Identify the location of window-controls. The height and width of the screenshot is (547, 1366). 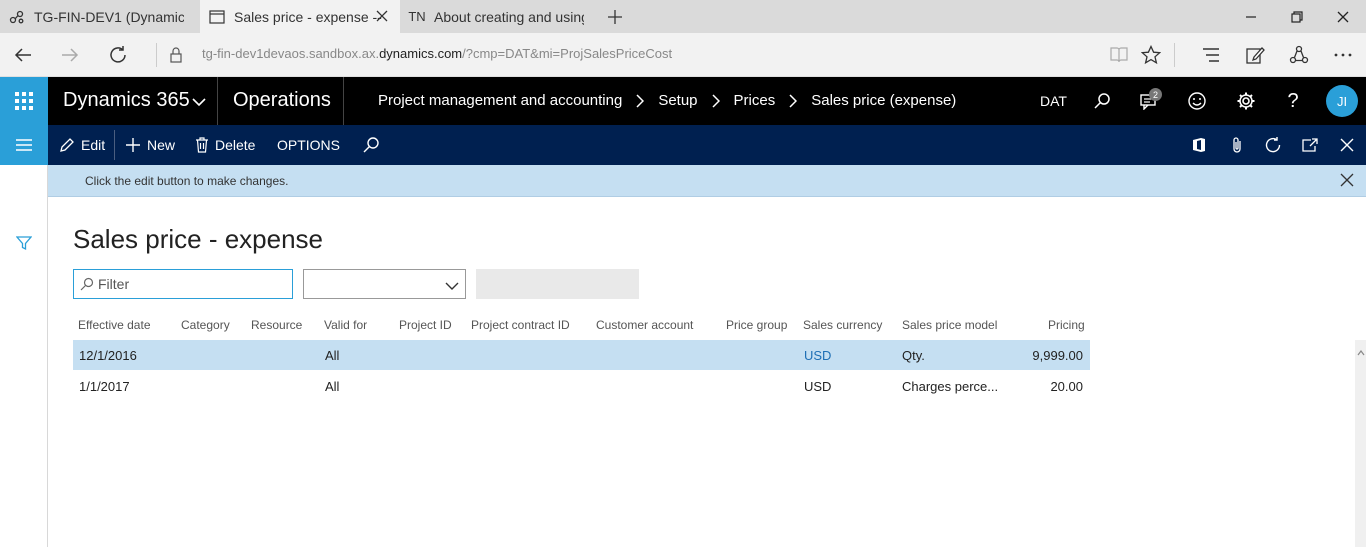
(1297, 16).